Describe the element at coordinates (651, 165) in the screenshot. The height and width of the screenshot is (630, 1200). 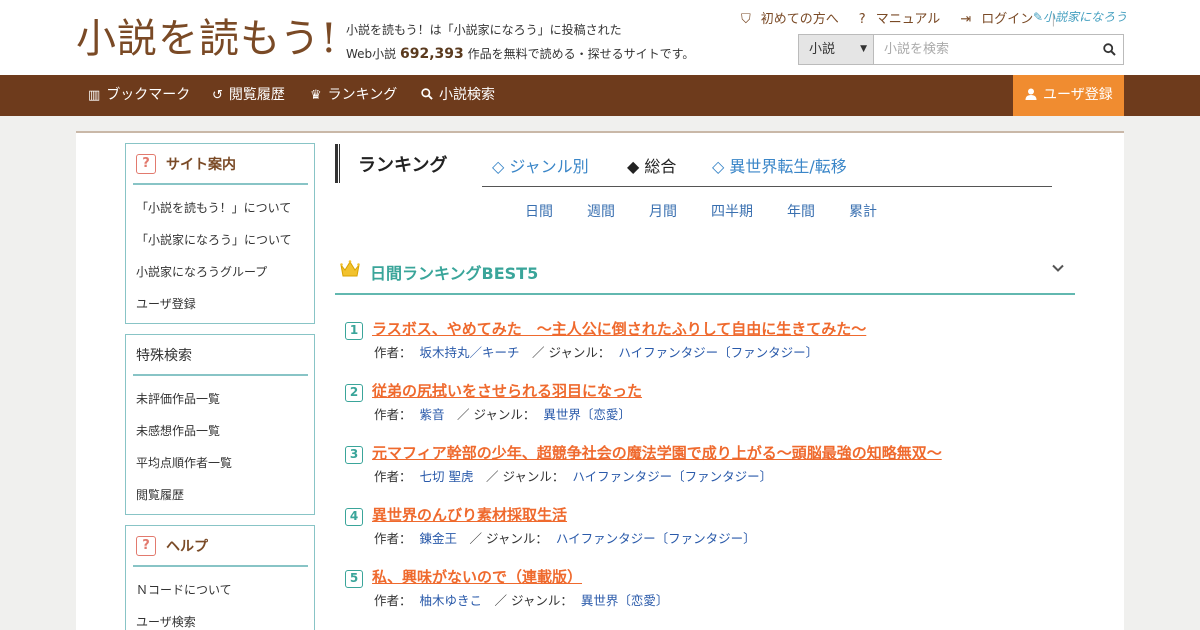
I see `tab-overall: ◆ 総合` at that location.